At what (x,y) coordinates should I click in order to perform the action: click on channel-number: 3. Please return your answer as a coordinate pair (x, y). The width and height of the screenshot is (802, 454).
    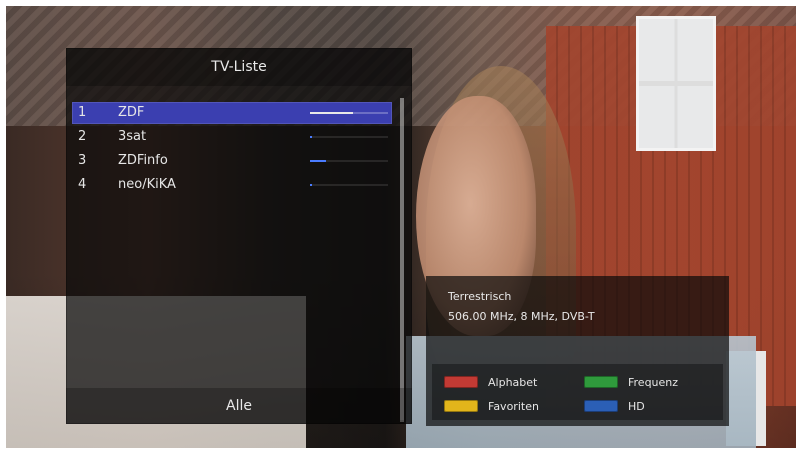
    Looking at the image, I should click on (82, 160).